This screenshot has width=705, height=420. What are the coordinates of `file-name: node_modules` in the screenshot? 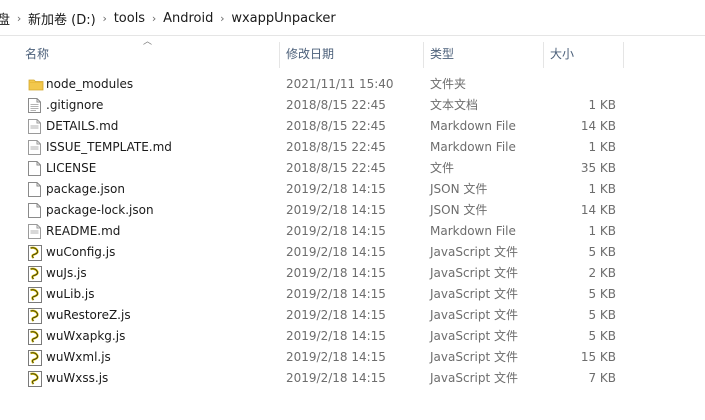 It's located at (89, 84).